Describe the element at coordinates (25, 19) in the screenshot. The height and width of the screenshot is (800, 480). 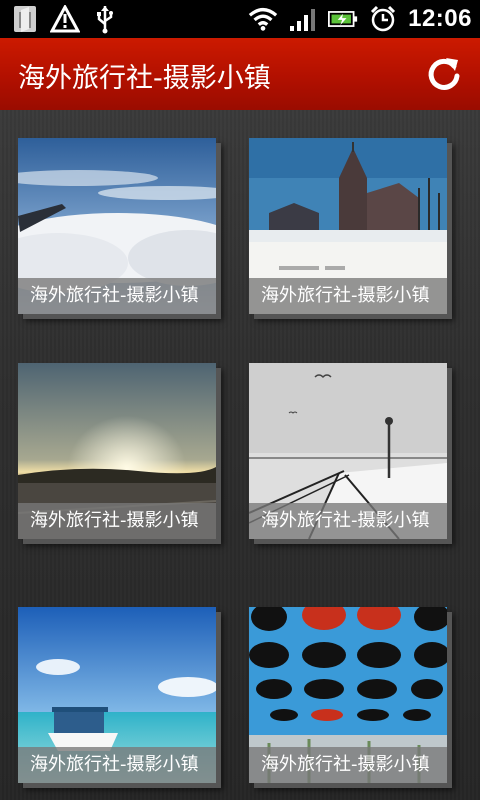
I see `app-notification-icon` at that location.